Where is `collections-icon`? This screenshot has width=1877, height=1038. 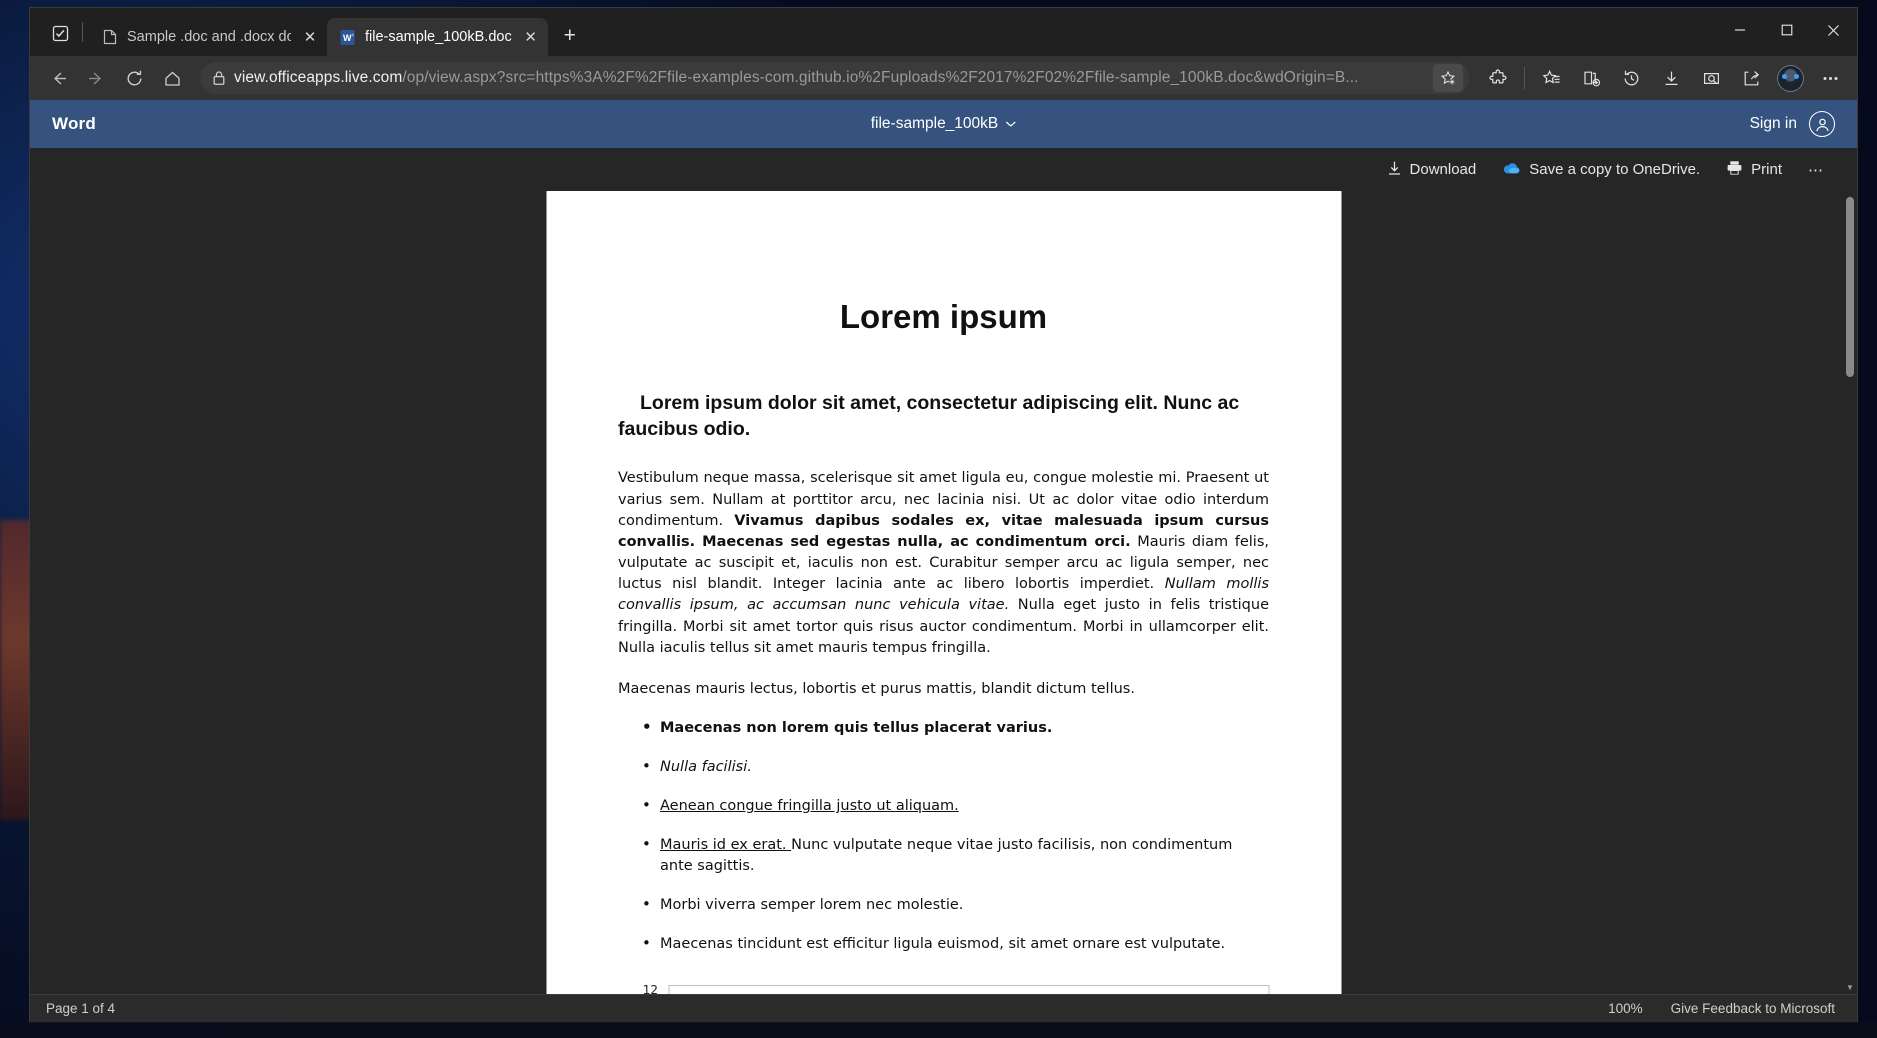
collections-icon is located at coordinates (1591, 78).